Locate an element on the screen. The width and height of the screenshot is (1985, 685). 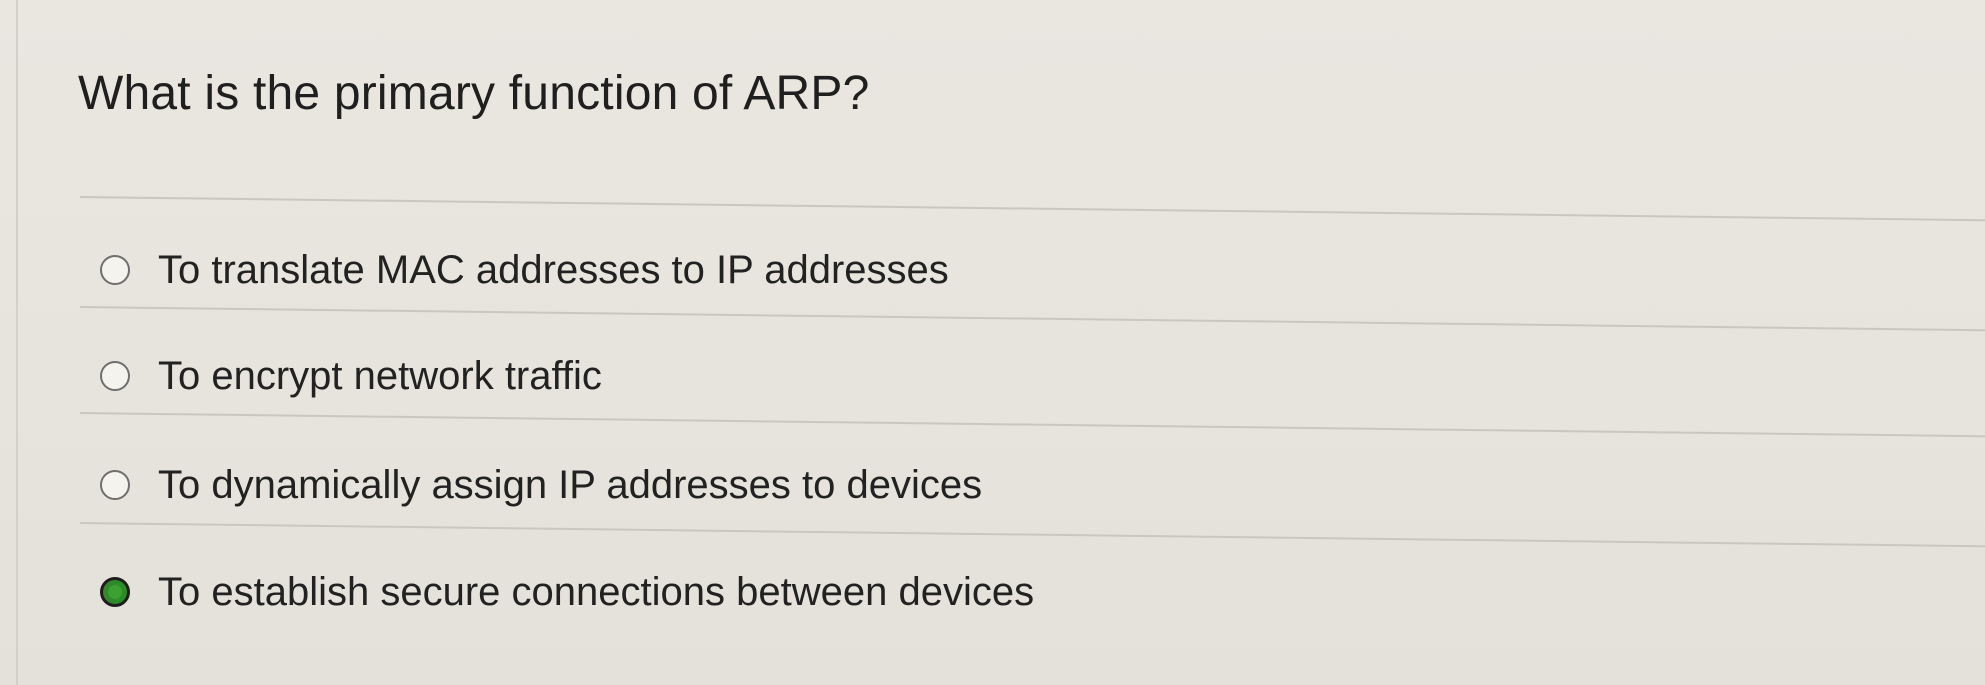
radio-checked-icon is located at coordinates (115, 592).